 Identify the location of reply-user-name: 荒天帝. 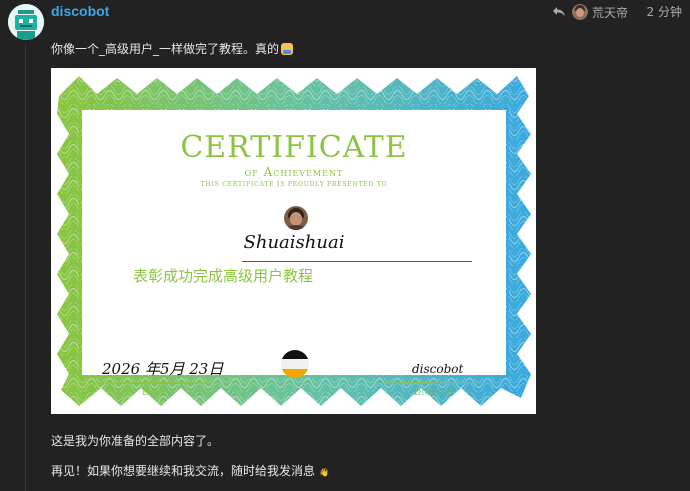
(610, 12).